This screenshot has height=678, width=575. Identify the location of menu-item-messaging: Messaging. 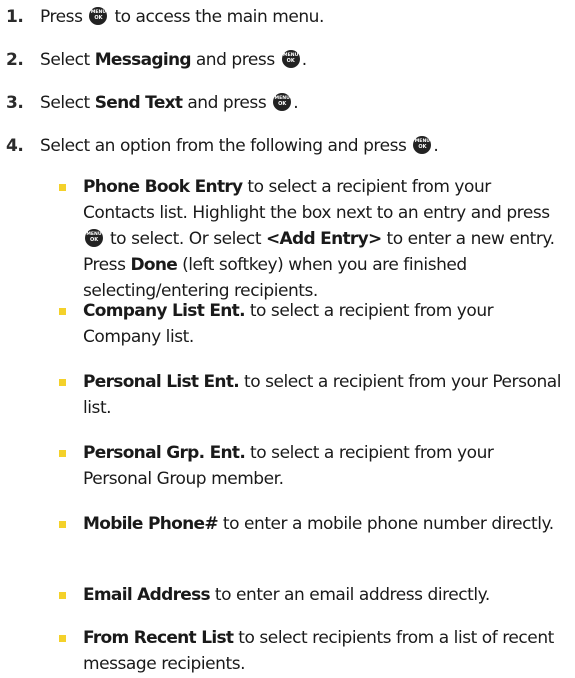
(143, 60).